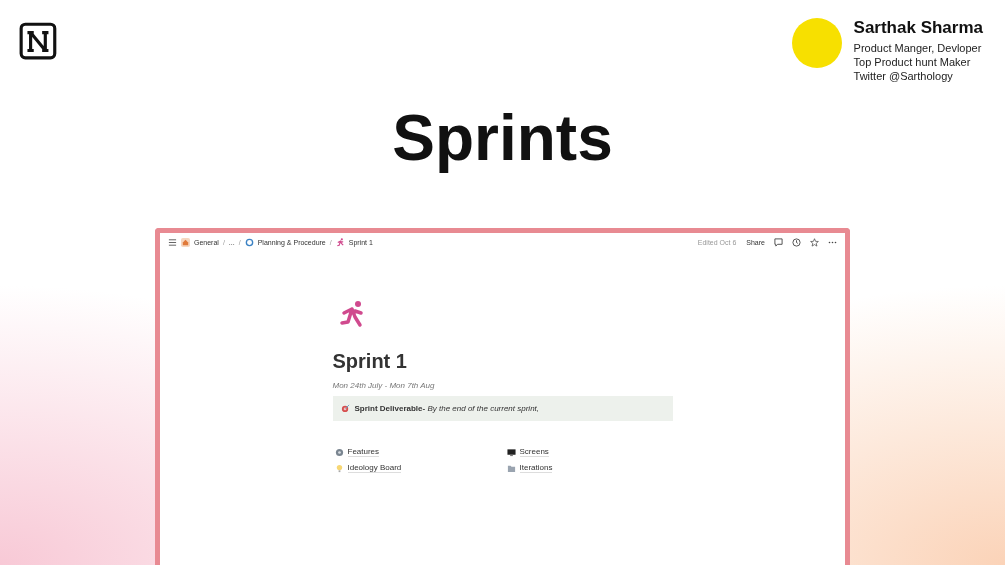 Image resolution: width=1005 pixels, height=565 pixels. What do you see at coordinates (185, 242) in the screenshot?
I see `home-icon` at bounding box center [185, 242].